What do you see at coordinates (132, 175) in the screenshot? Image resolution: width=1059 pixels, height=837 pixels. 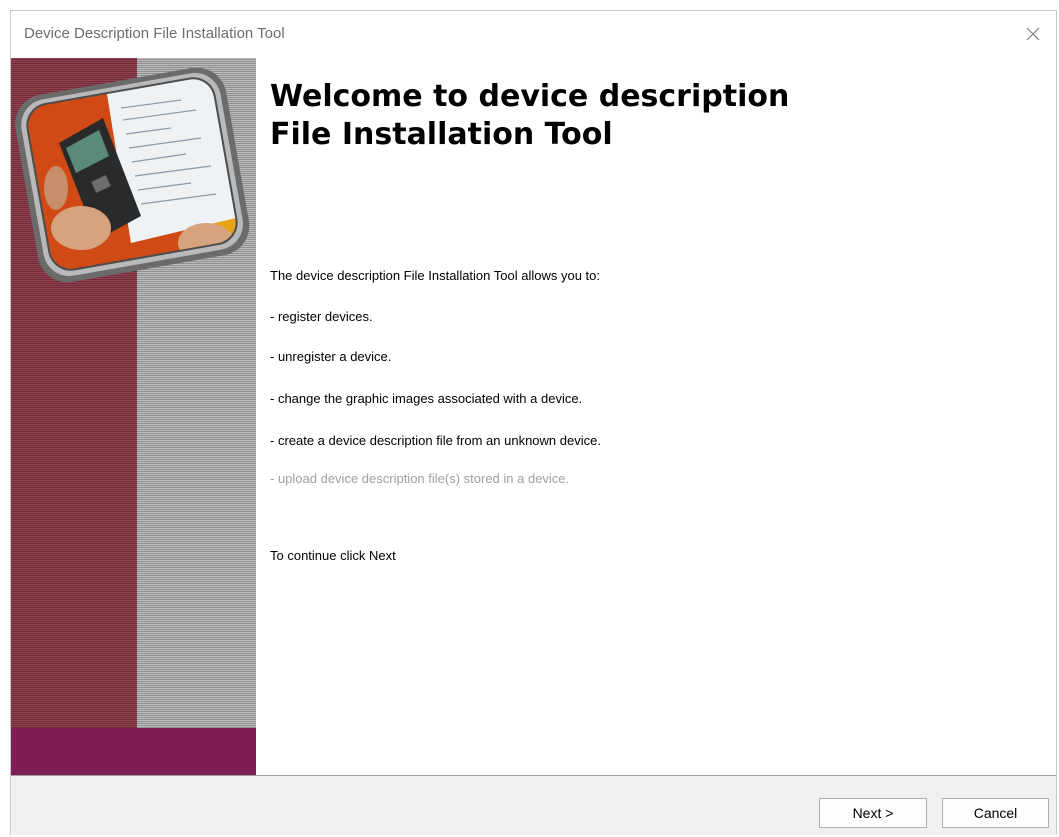 I see `device-photo` at bounding box center [132, 175].